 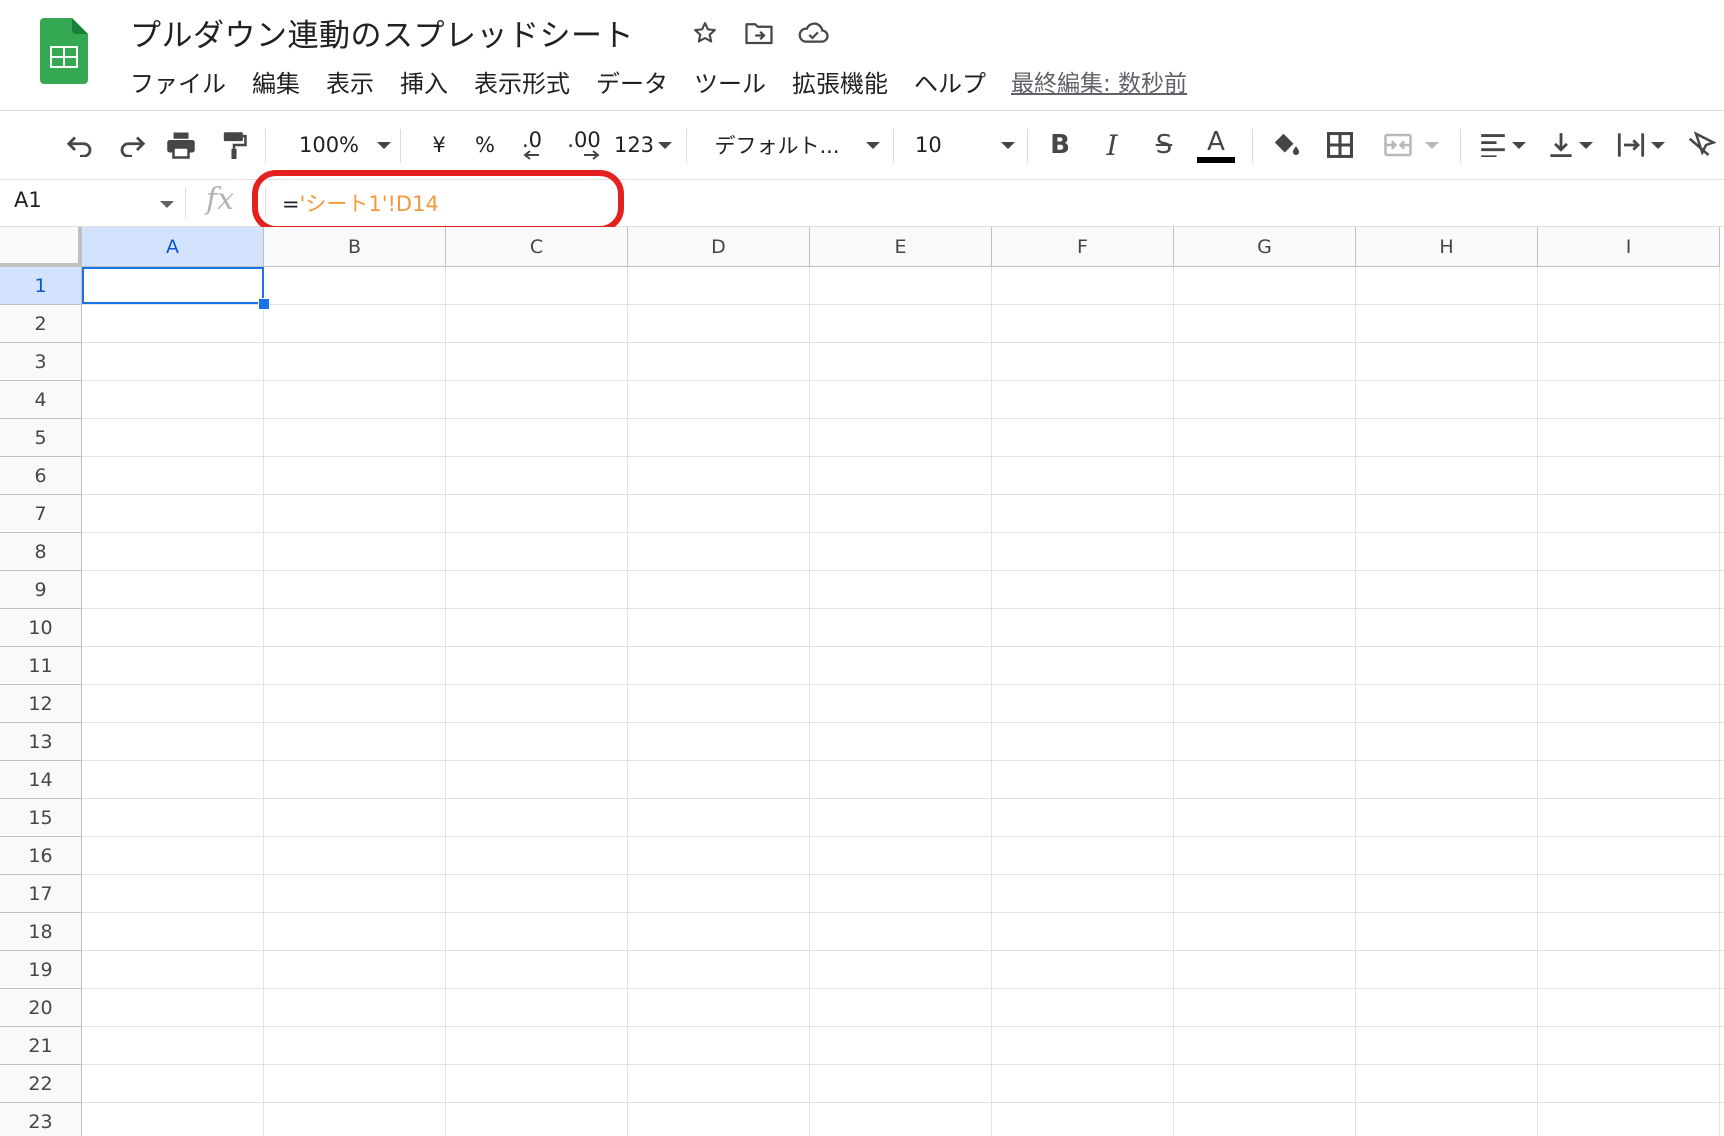 I want to click on percent-format-button: %, so click(x=485, y=145).